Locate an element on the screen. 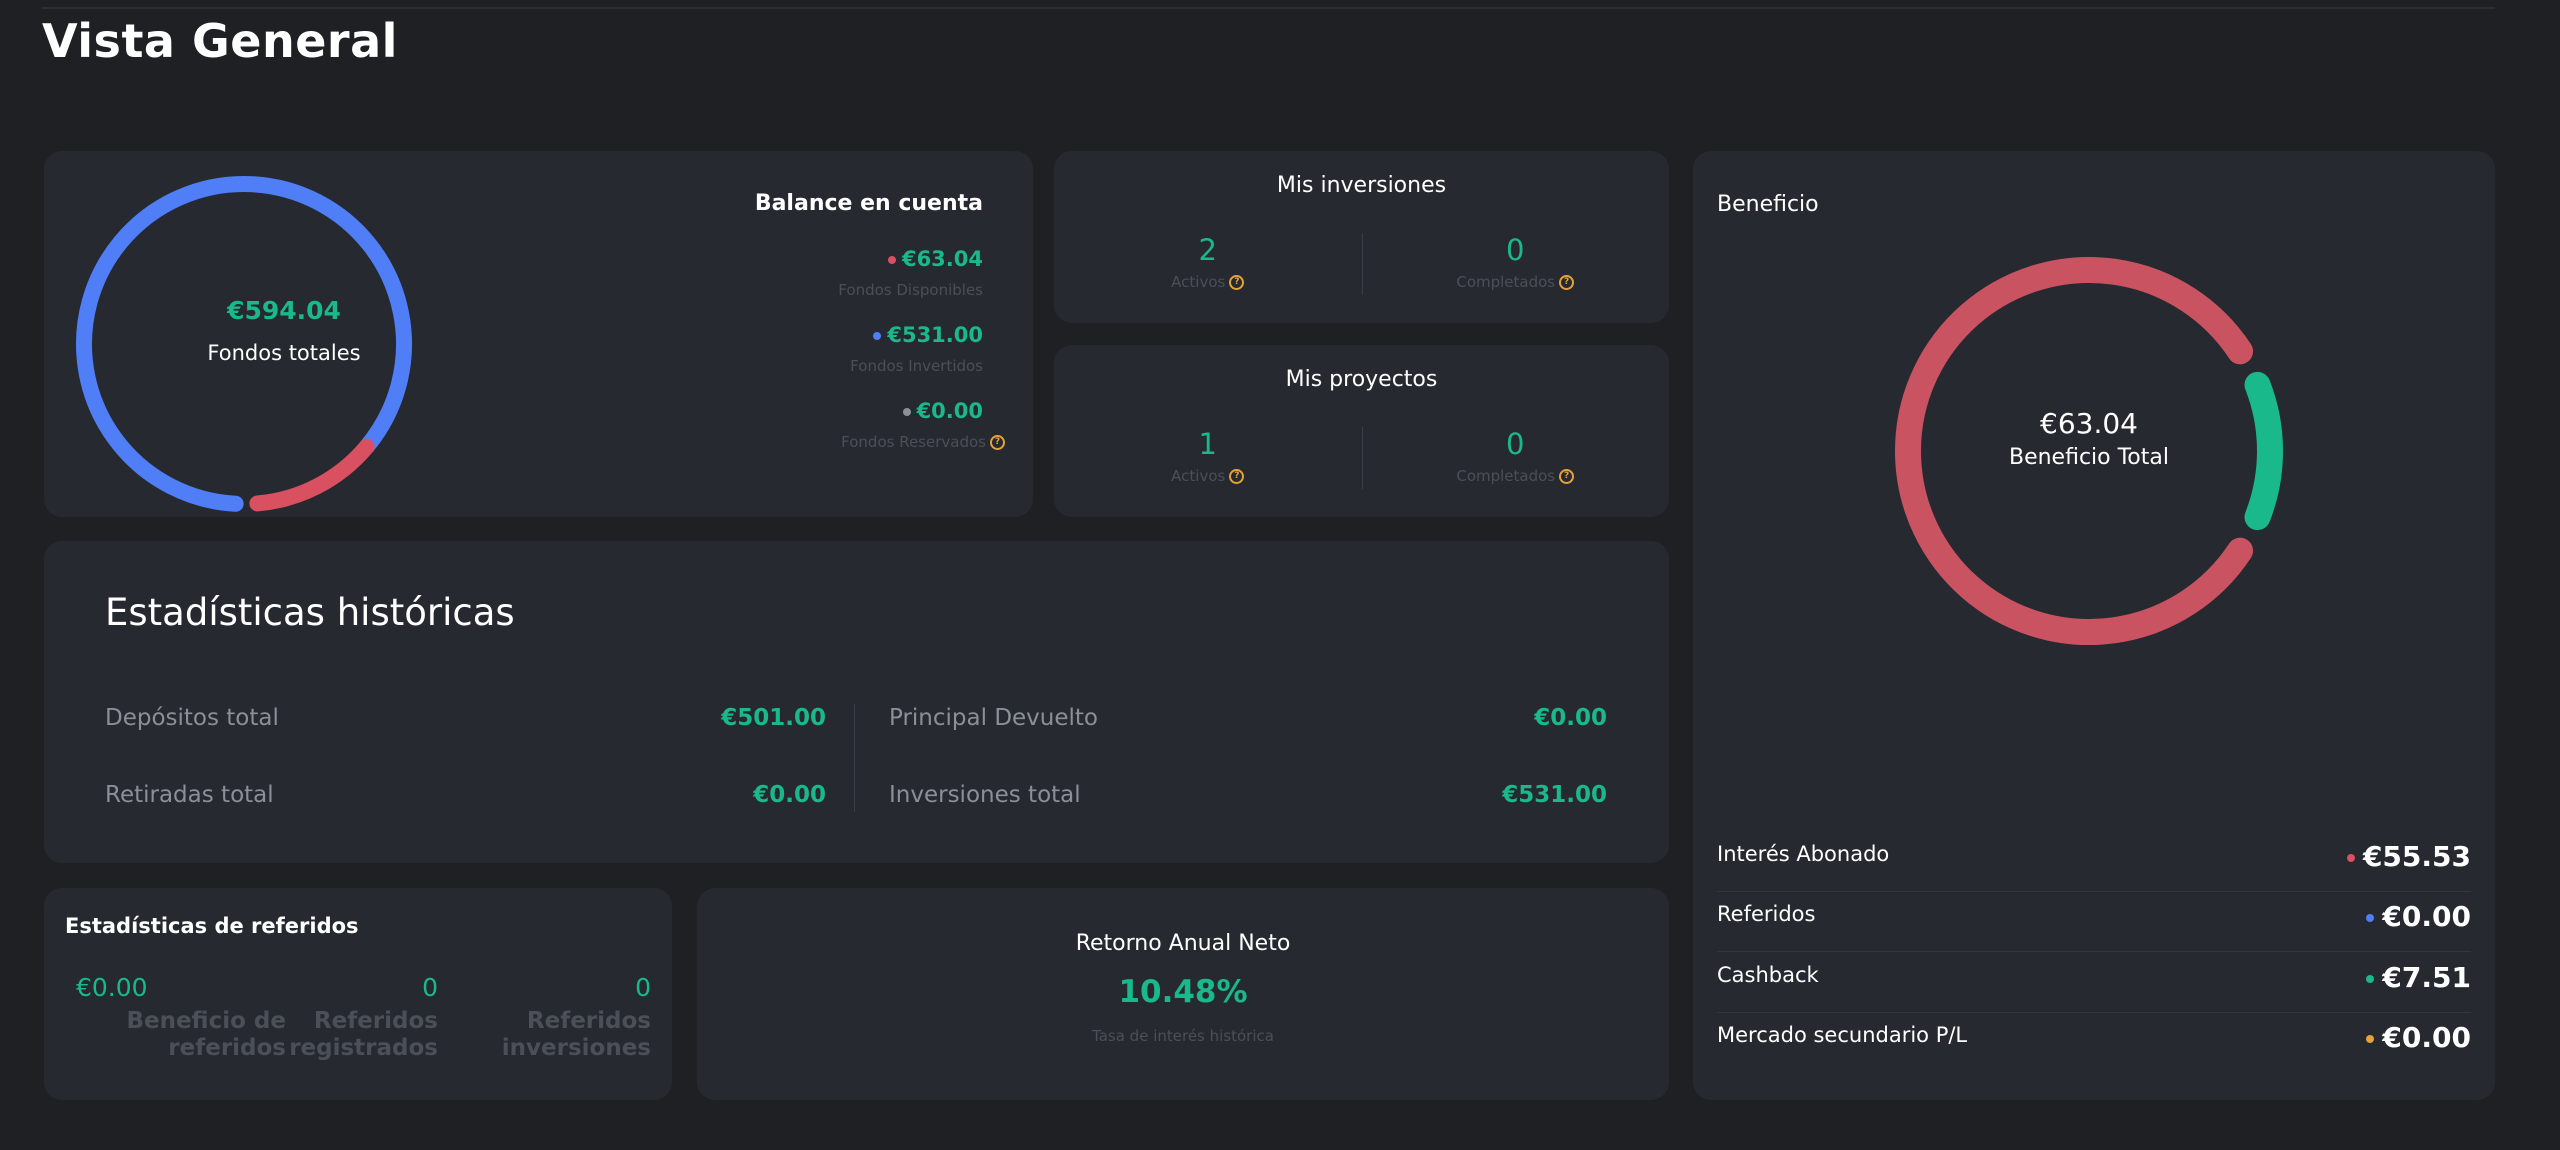 The height and width of the screenshot is (1150, 2560). investments-active: 2 Activos? is located at coordinates (1208, 262).